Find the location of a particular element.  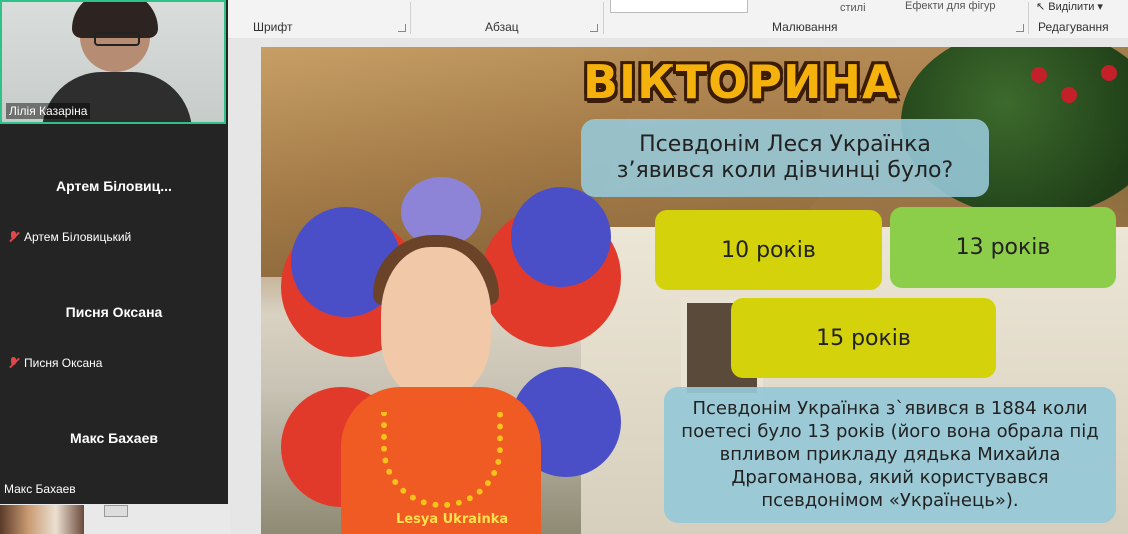

participant-name-label: Артем Біловицький is located at coordinates (78, 237).